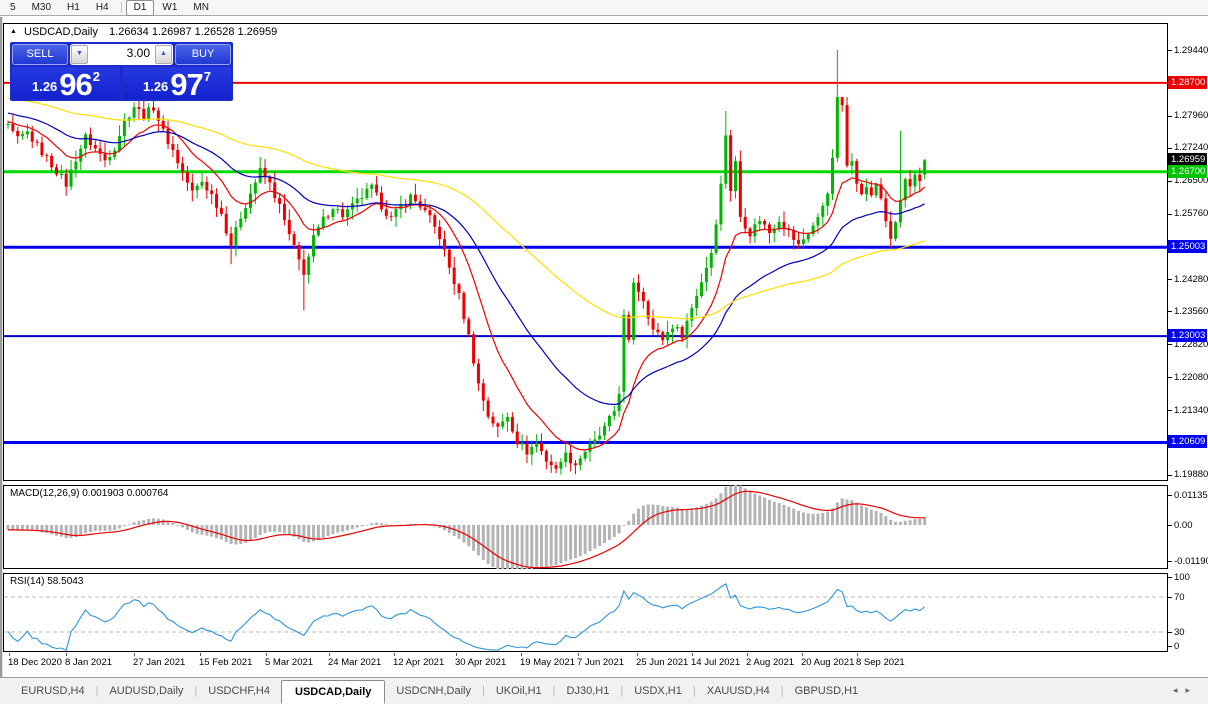 Image resolution: width=1208 pixels, height=704 pixels. Describe the element at coordinates (585, 527) in the screenshot. I see `macd-indicator-pane` at that location.